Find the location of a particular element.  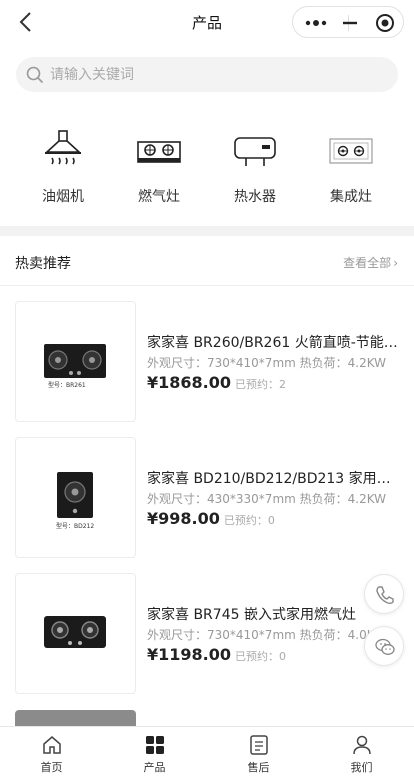

product-title: 家家喜 BD210/BD212/BD213 家用单眼燃气灶 is located at coordinates (273, 479).